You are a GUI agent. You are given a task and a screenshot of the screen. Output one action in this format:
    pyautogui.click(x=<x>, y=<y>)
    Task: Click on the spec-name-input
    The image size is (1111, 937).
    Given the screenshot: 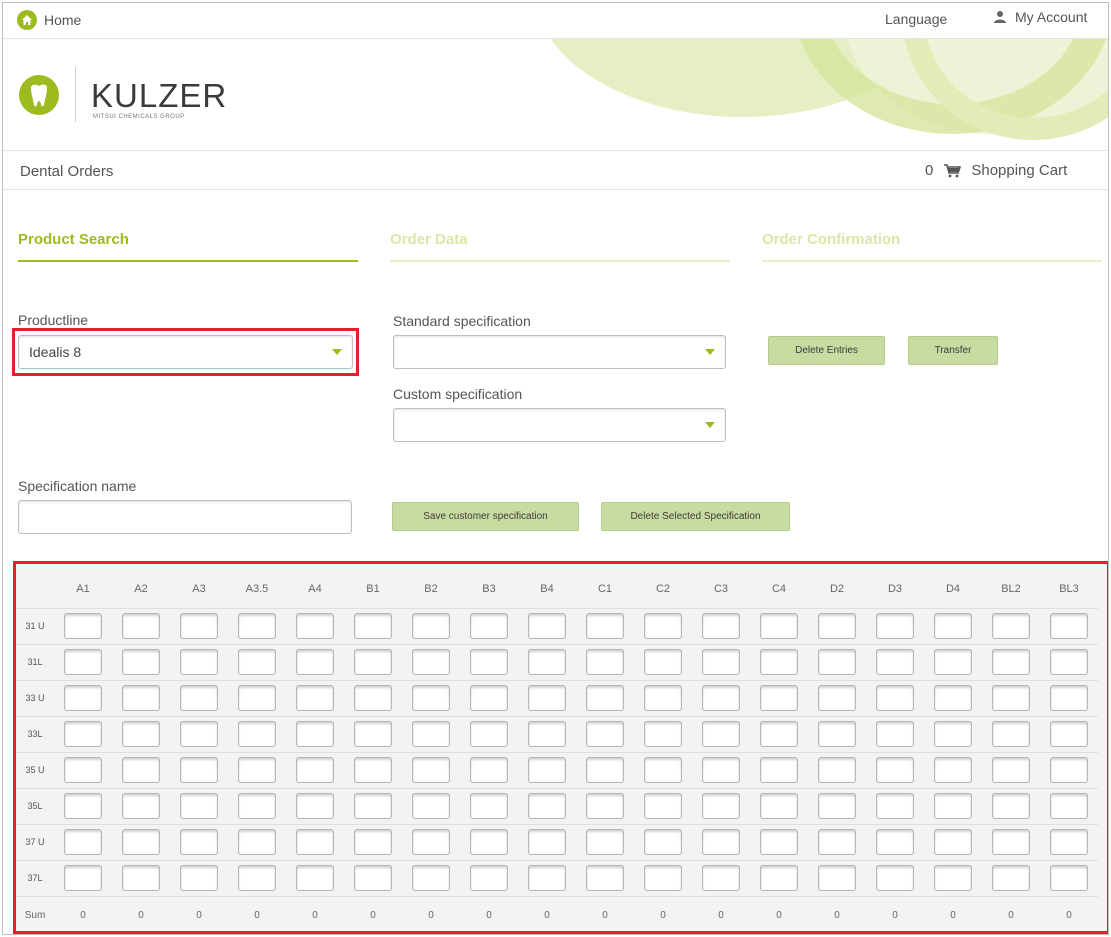 What is the action you would take?
    pyautogui.click(x=185, y=517)
    